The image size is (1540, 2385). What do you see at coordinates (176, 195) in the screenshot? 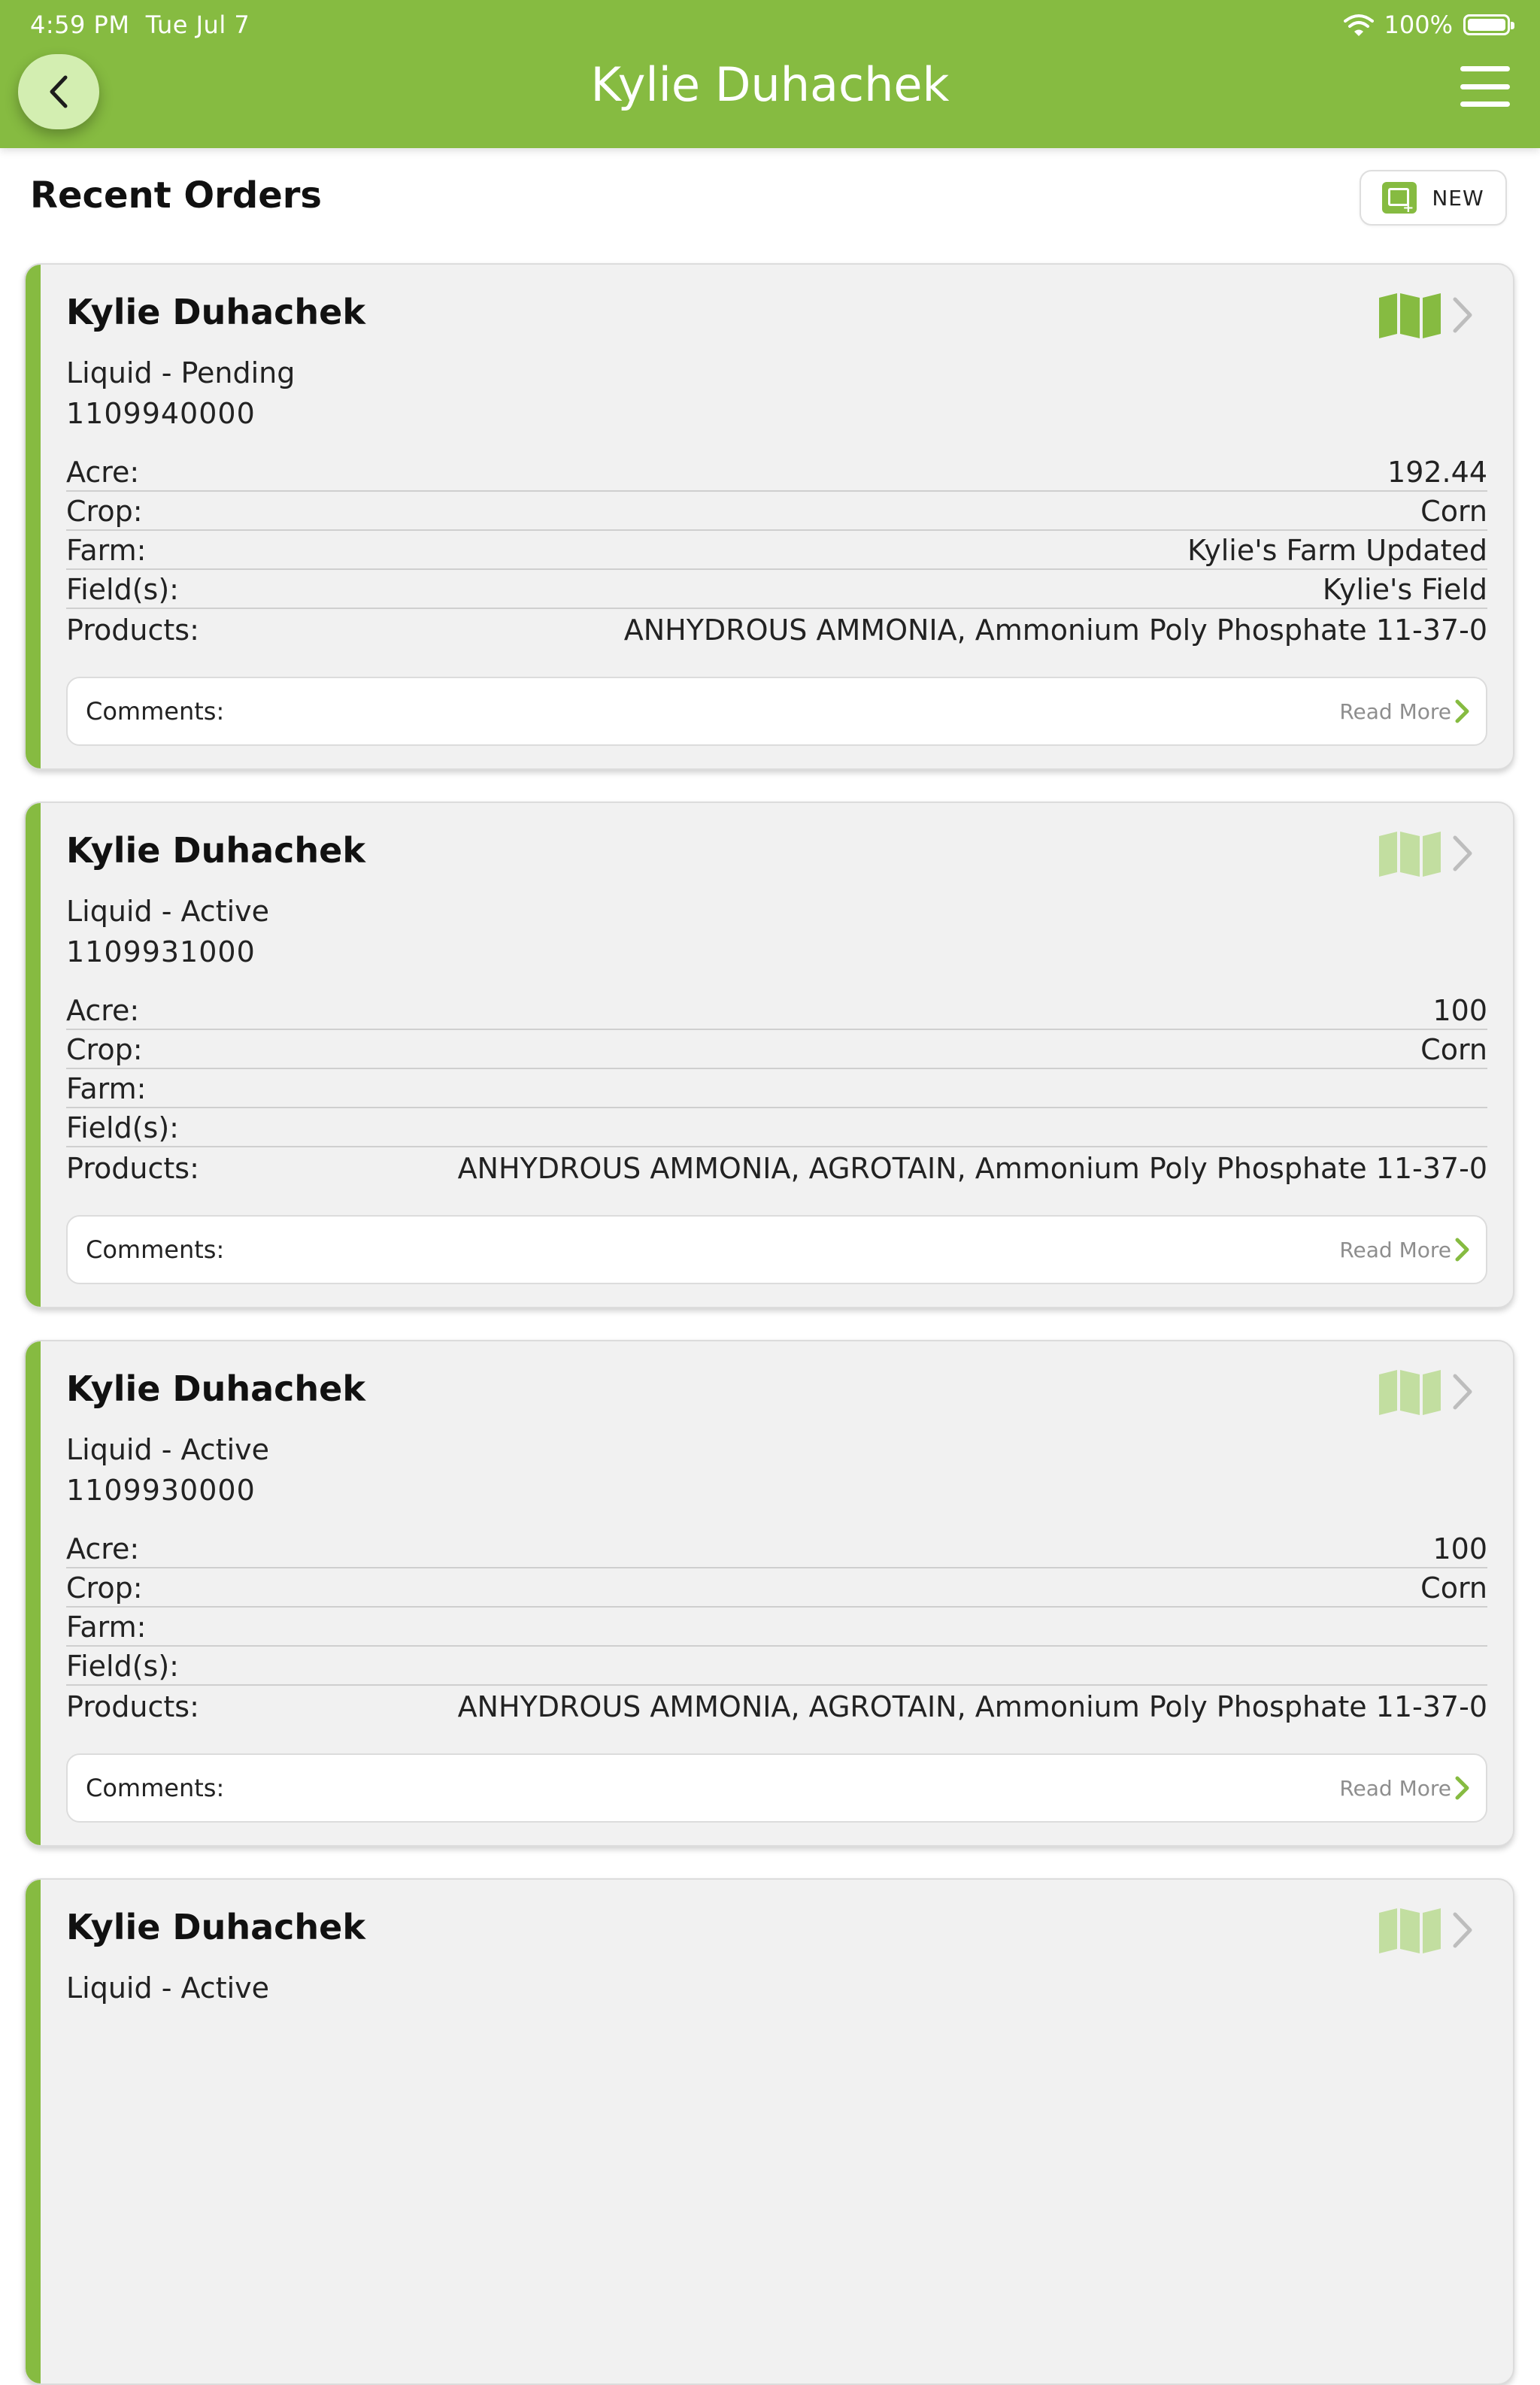
I see `section-title: Recent Orders` at bounding box center [176, 195].